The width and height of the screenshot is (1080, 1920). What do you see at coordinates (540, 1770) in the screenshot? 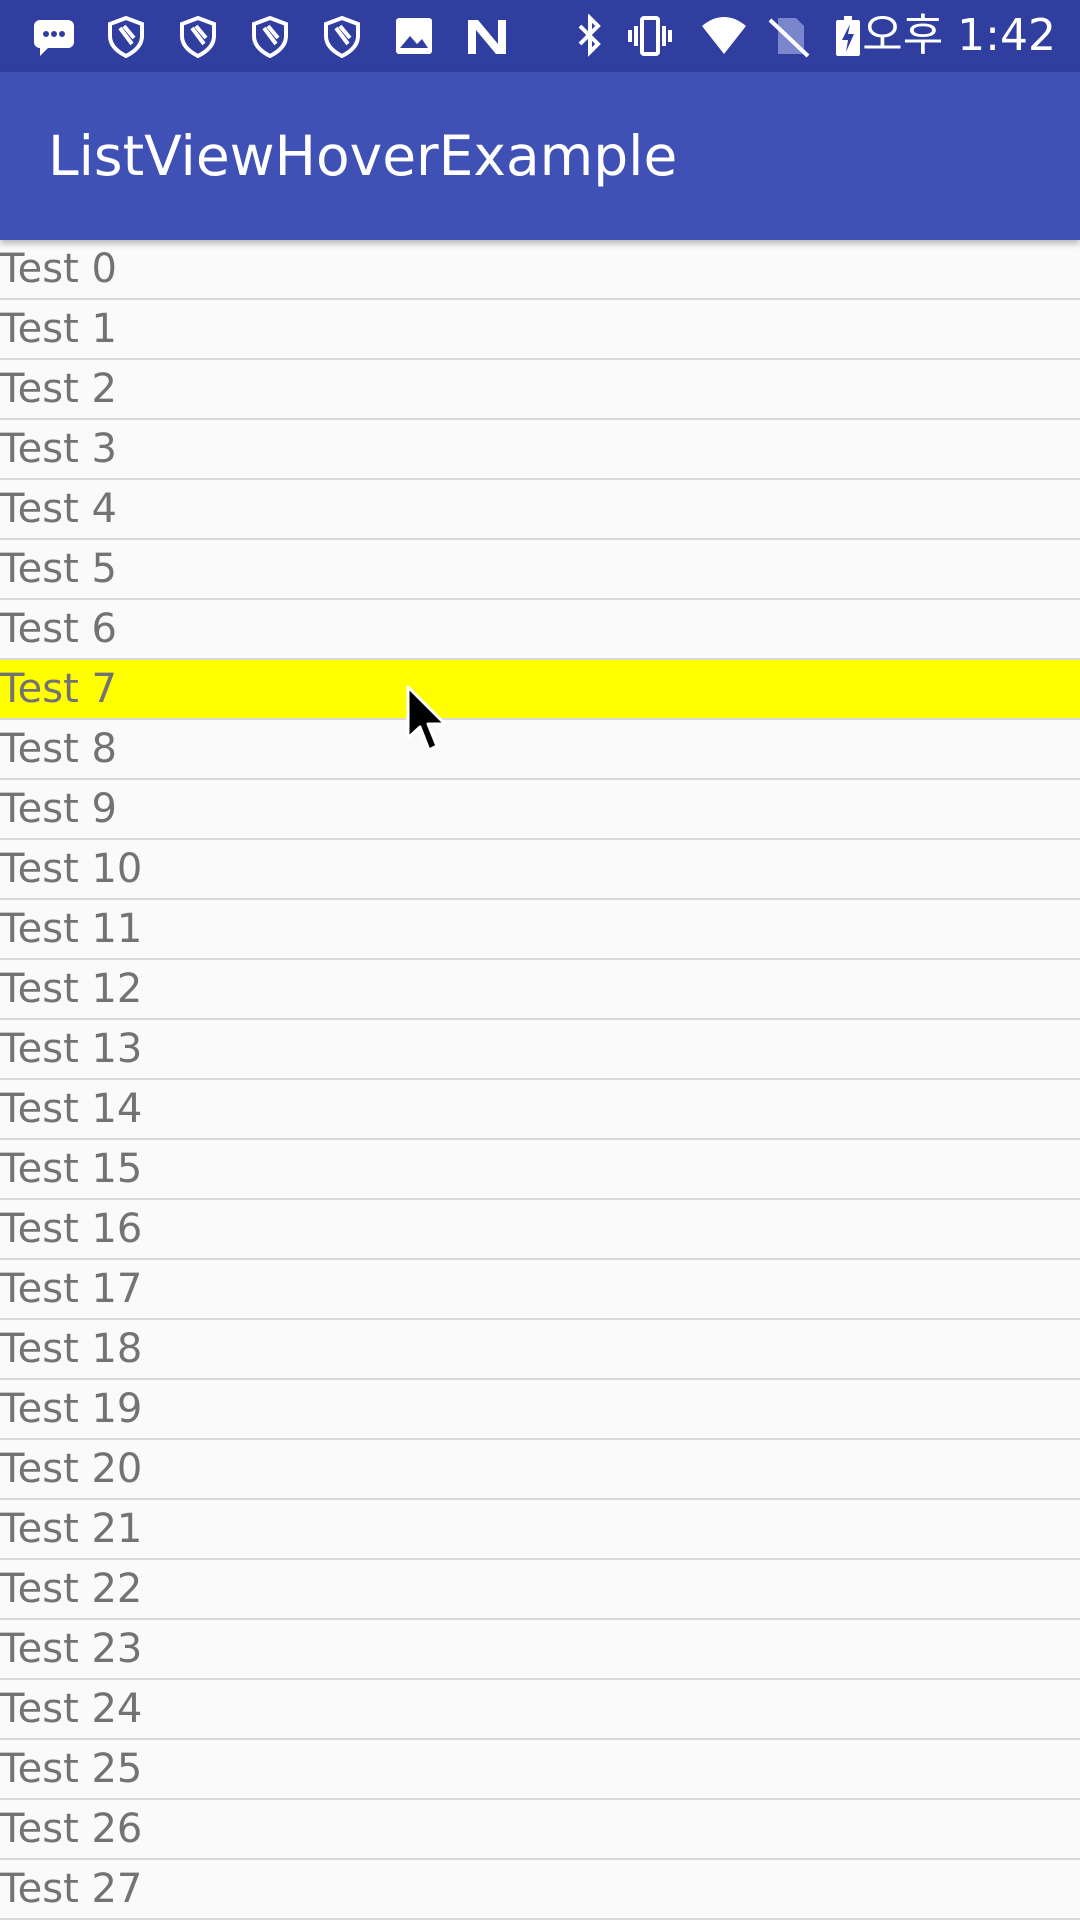
I see `list-item: Test 25` at bounding box center [540, 1770].